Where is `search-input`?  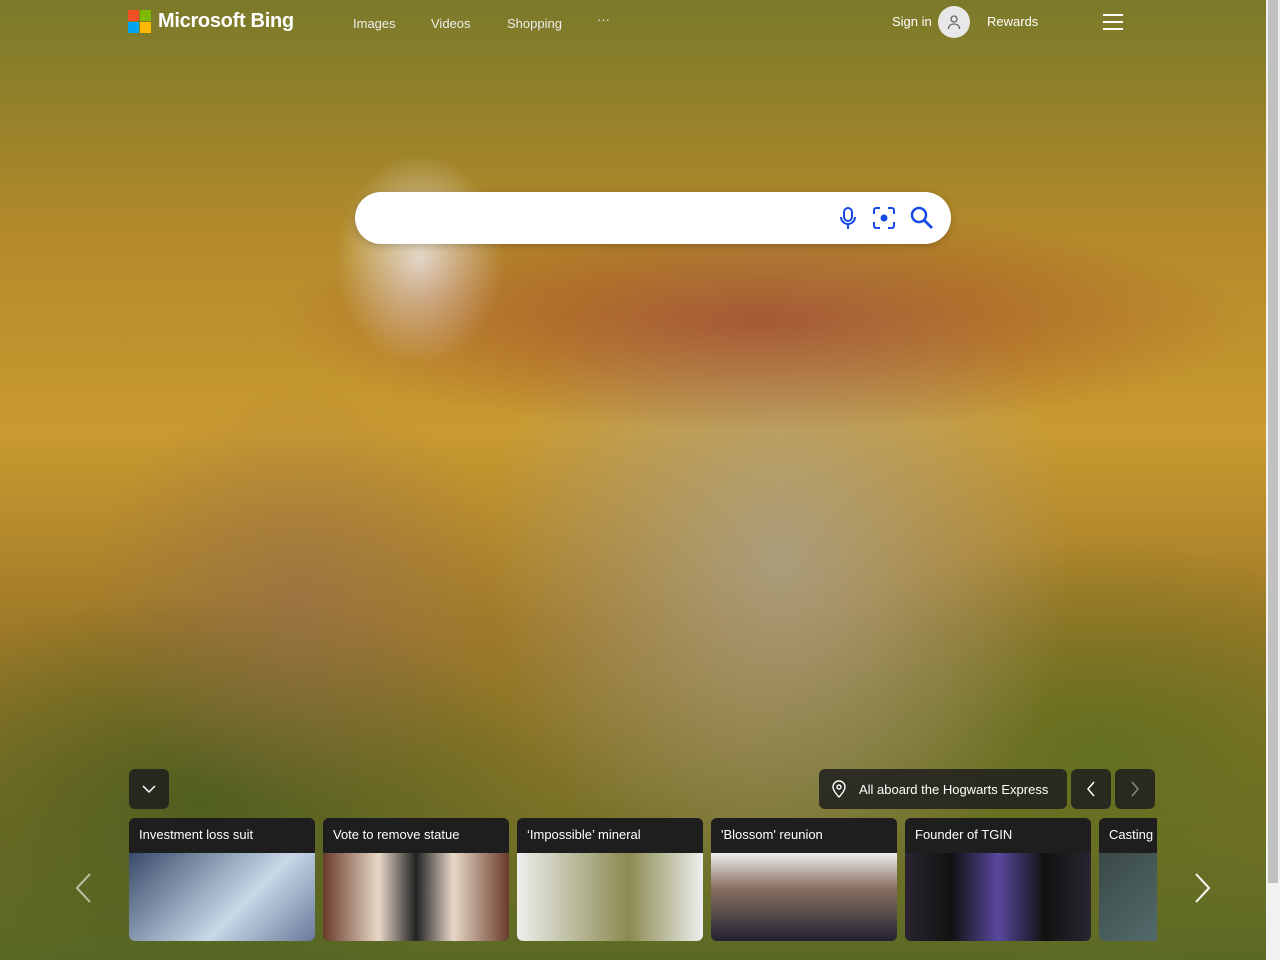
search-input is located at coordinates (596, 218).